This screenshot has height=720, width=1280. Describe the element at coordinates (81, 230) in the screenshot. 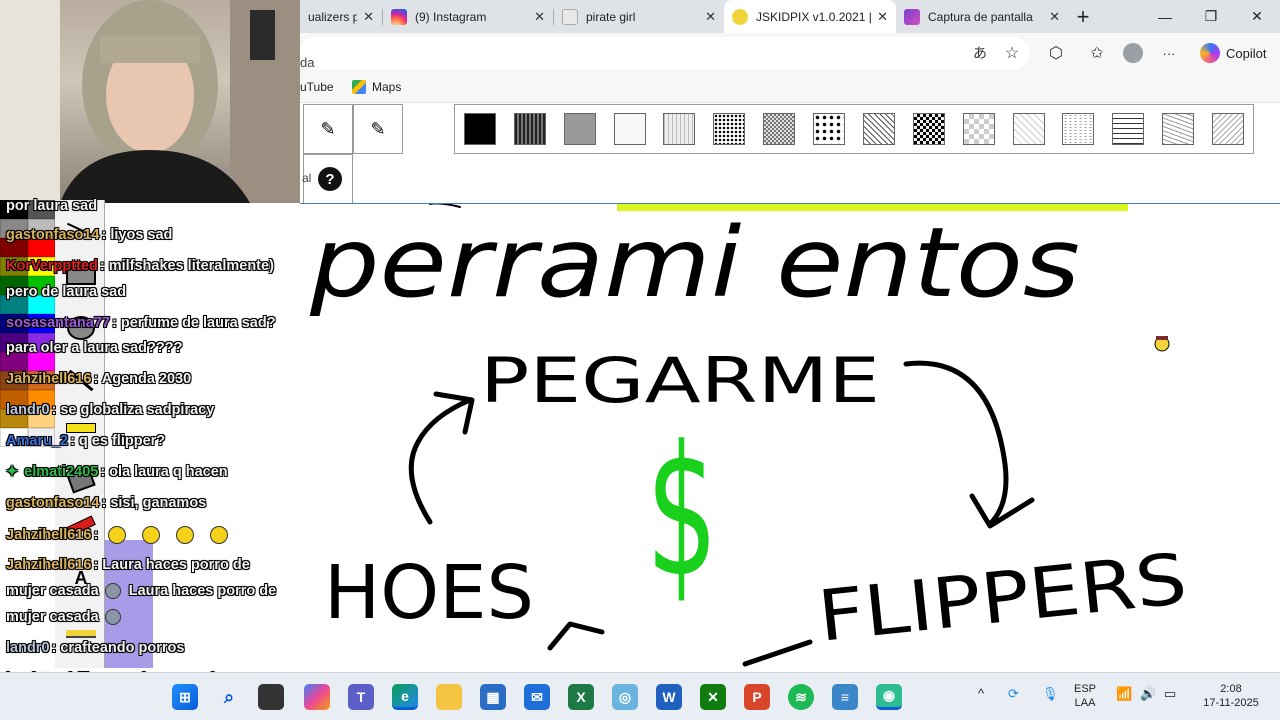

I see `line-tool-button` at that location.